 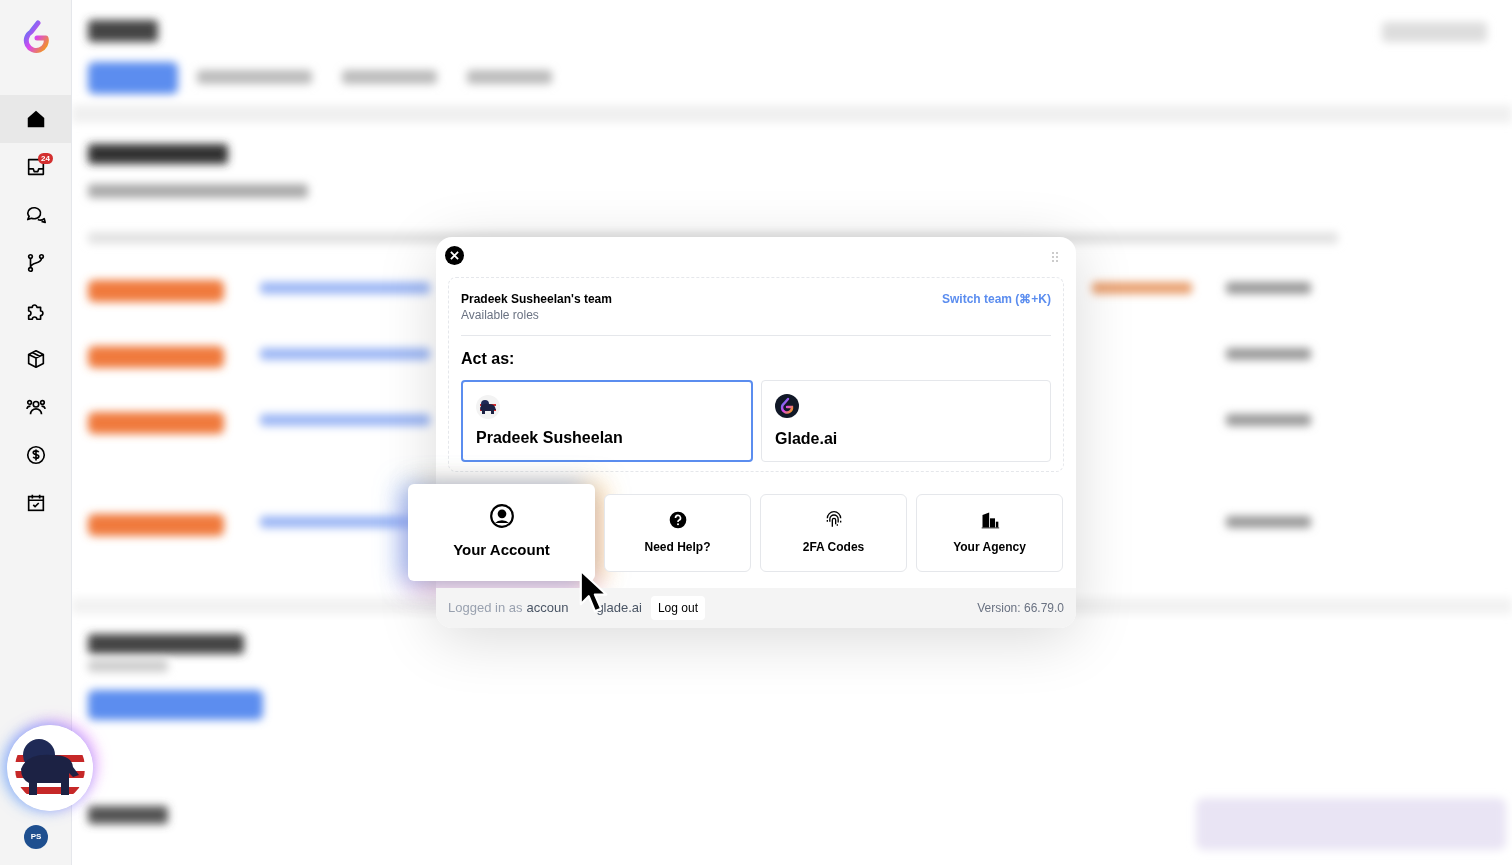 I want to click on role-card: Glade.ai, so click(x=906, y=421).